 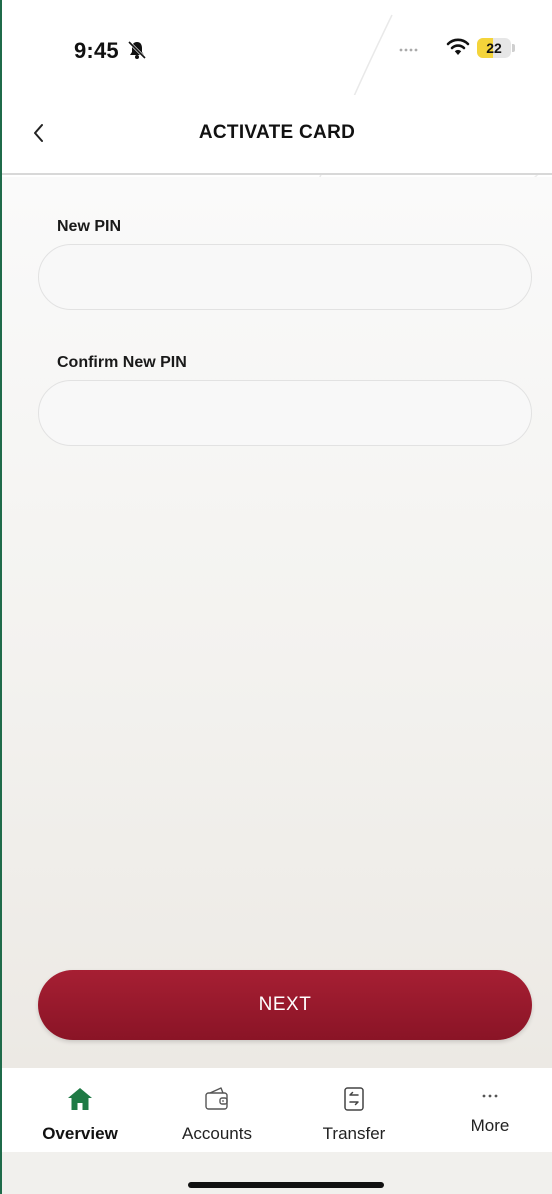 I want to click on home-indicator, so click(x=286, y=1185).